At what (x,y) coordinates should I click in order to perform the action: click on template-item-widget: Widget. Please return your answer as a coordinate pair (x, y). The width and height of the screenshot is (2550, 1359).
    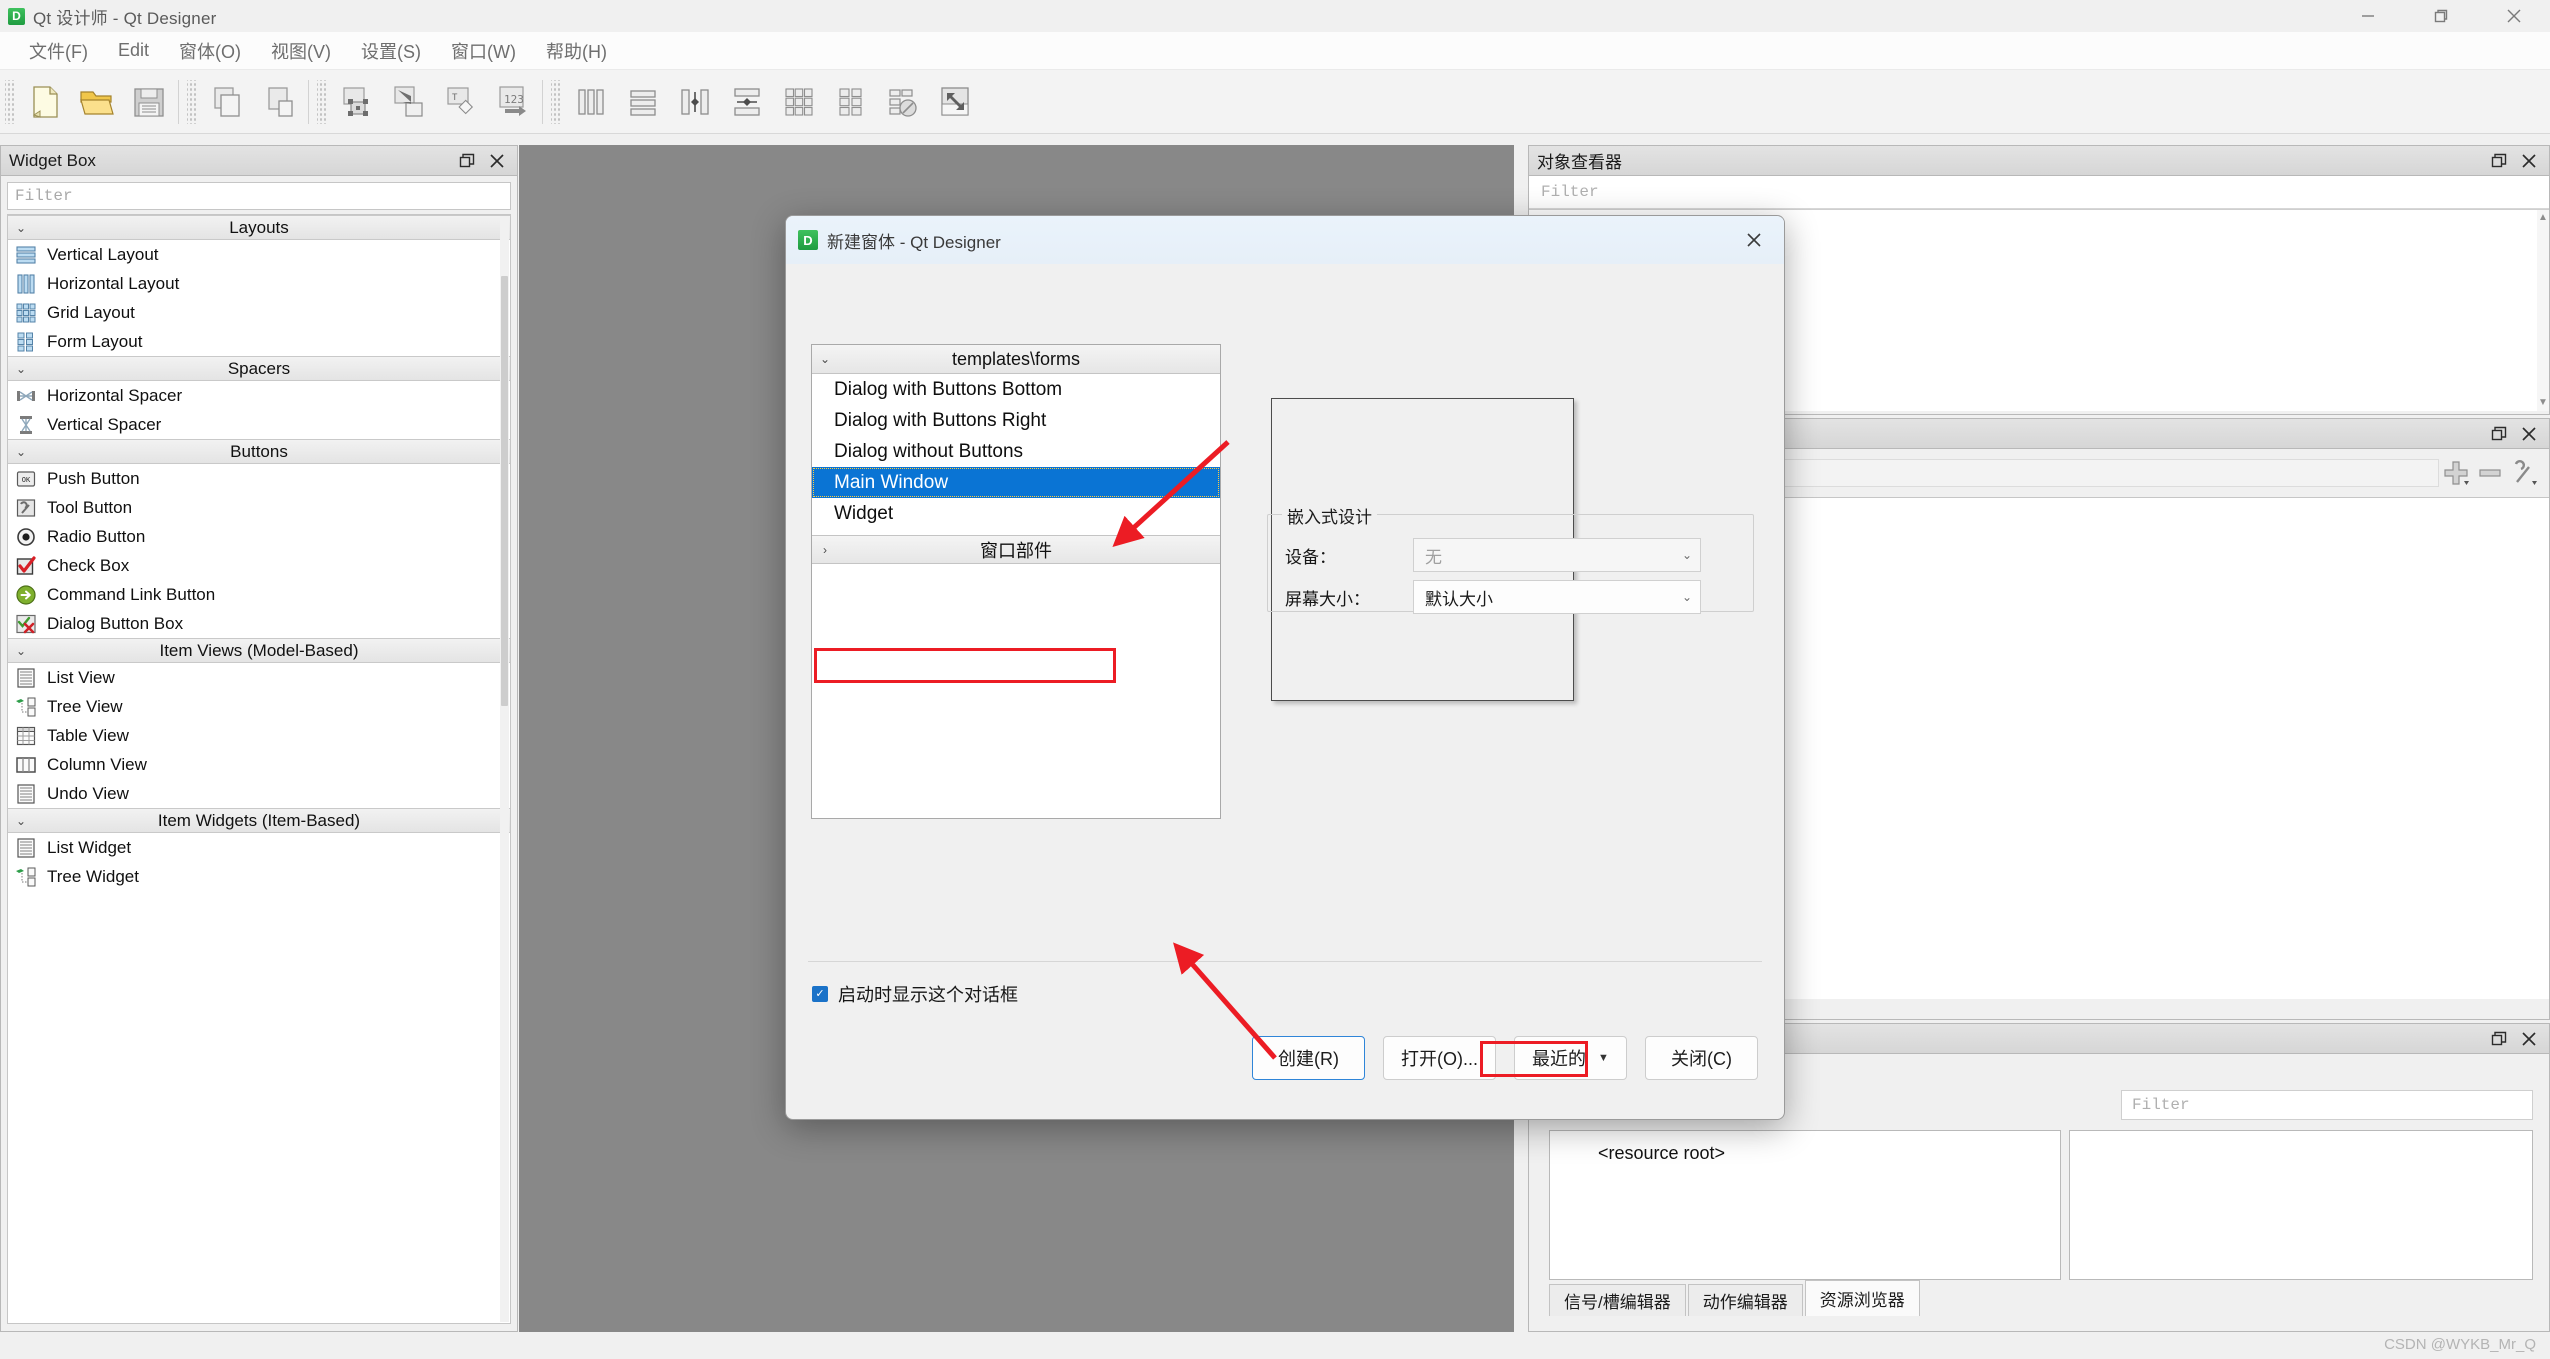
    Looking at the image, I should click on (1016, 513).